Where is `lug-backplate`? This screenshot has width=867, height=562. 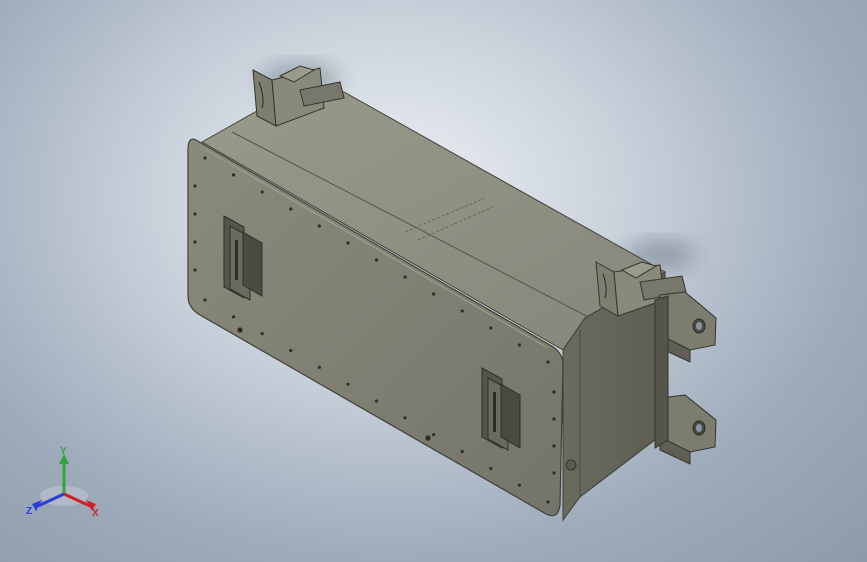
lug-backplate is located at coordinates (661, 372).